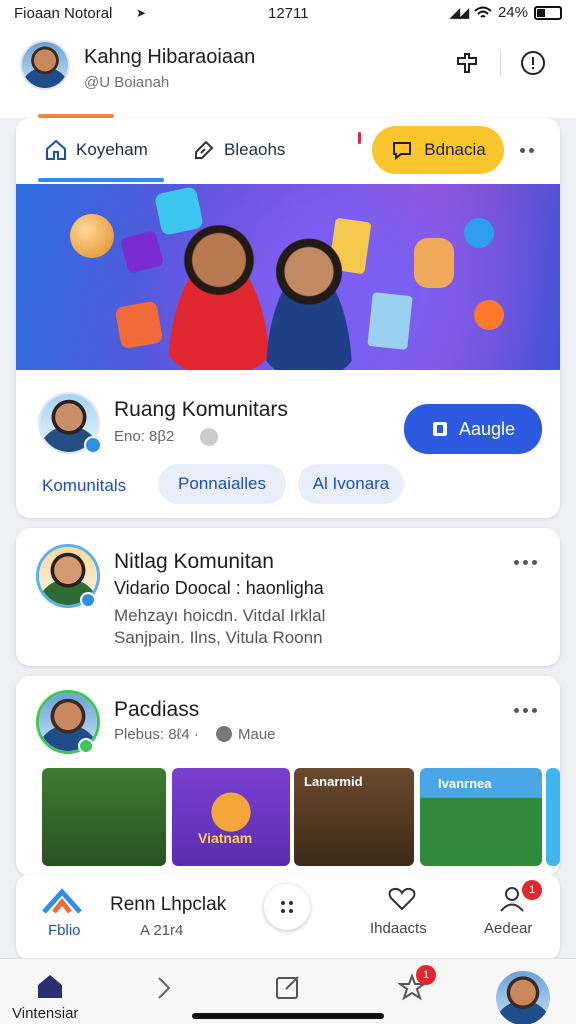  I want to click on tab-chat-button: Bdnacia, so click(438, 150).